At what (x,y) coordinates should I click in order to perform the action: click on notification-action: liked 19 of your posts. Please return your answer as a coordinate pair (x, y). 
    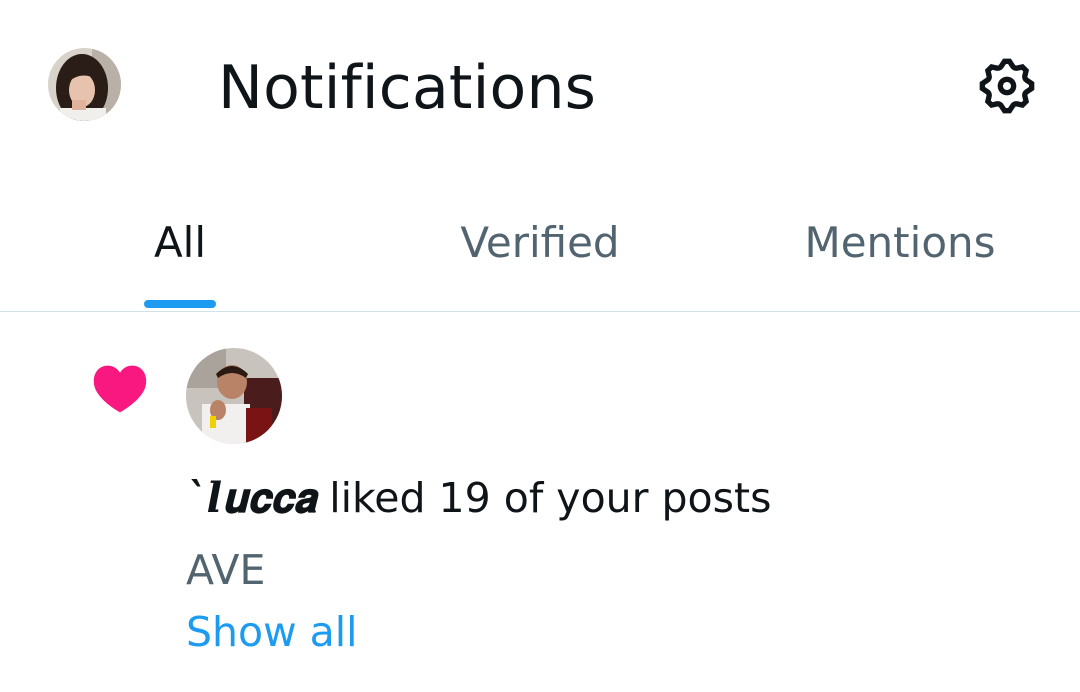
    Looking at the image, I should click on (544, 498).